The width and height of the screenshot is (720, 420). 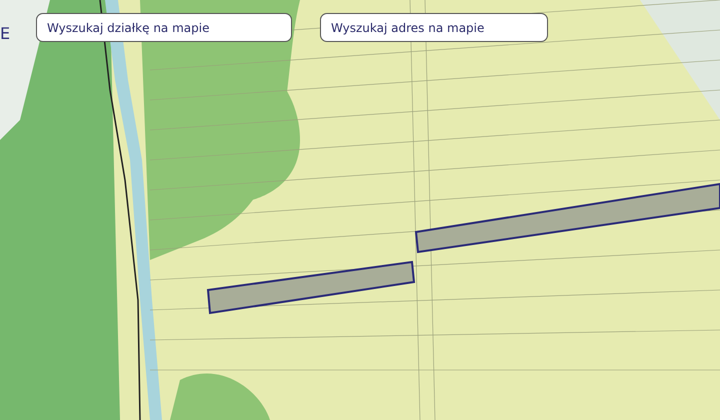 What do you see at coordinates (5, 34) in the screenshot?
I see `edge-label: E` at bounding box center [5, 34].